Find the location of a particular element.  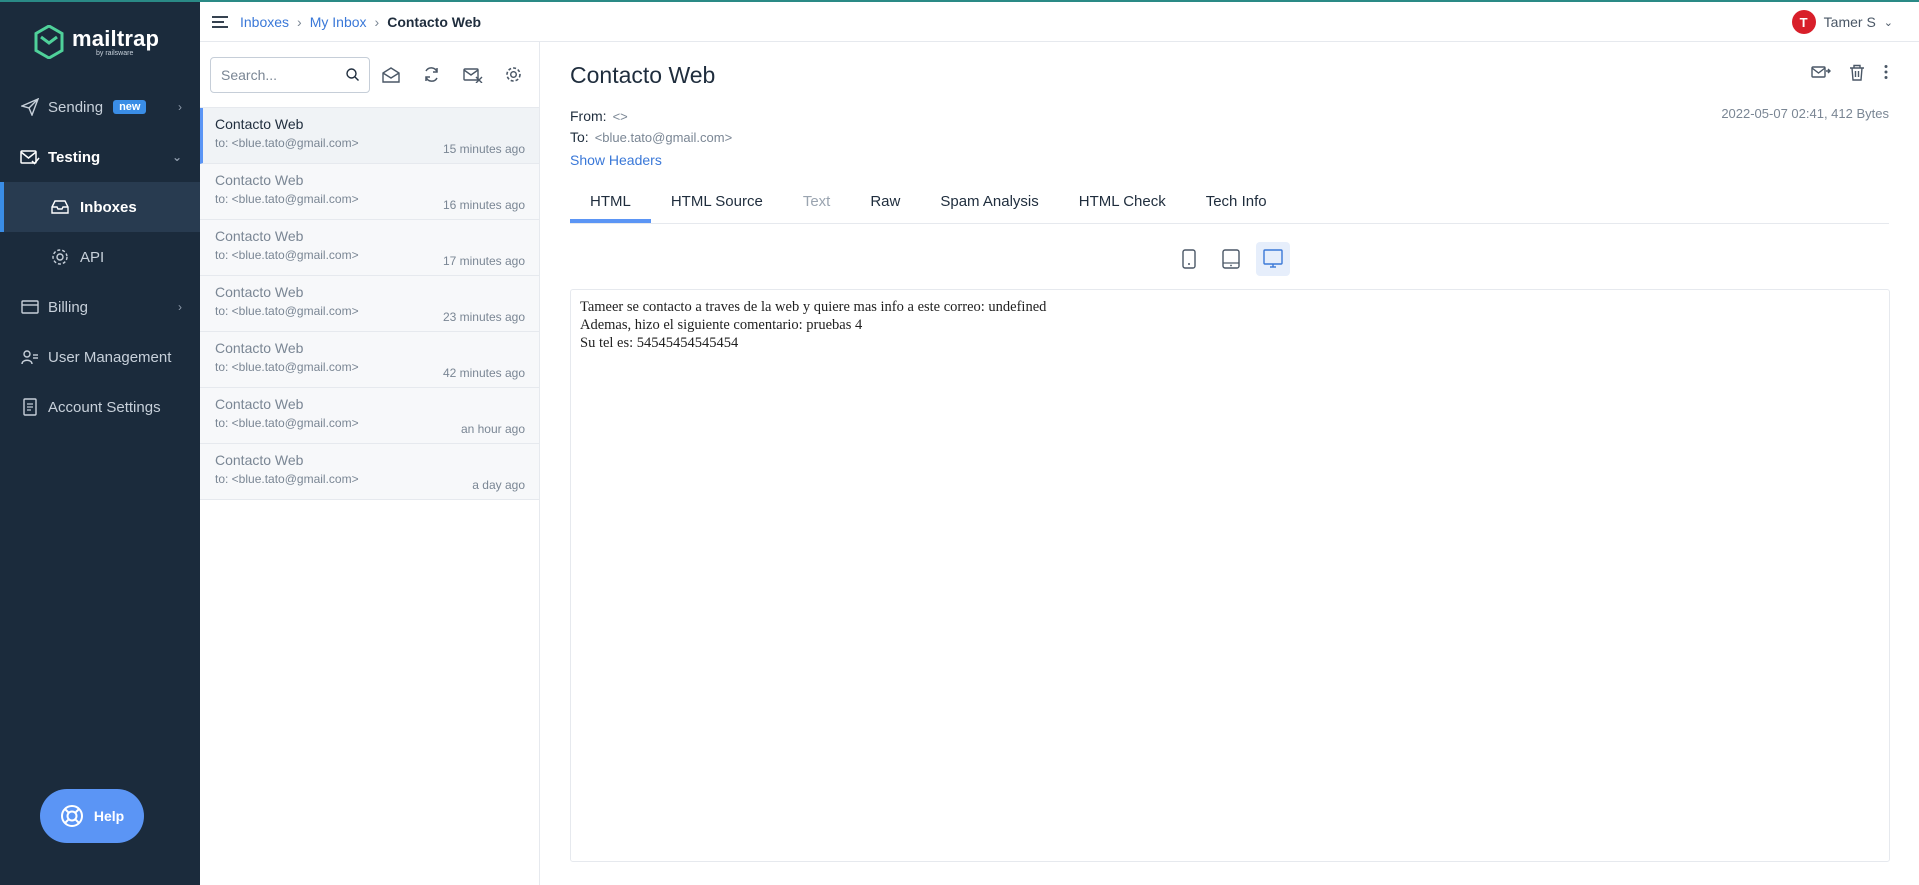

open-envelope-icon is located at coordinates (390, 74).